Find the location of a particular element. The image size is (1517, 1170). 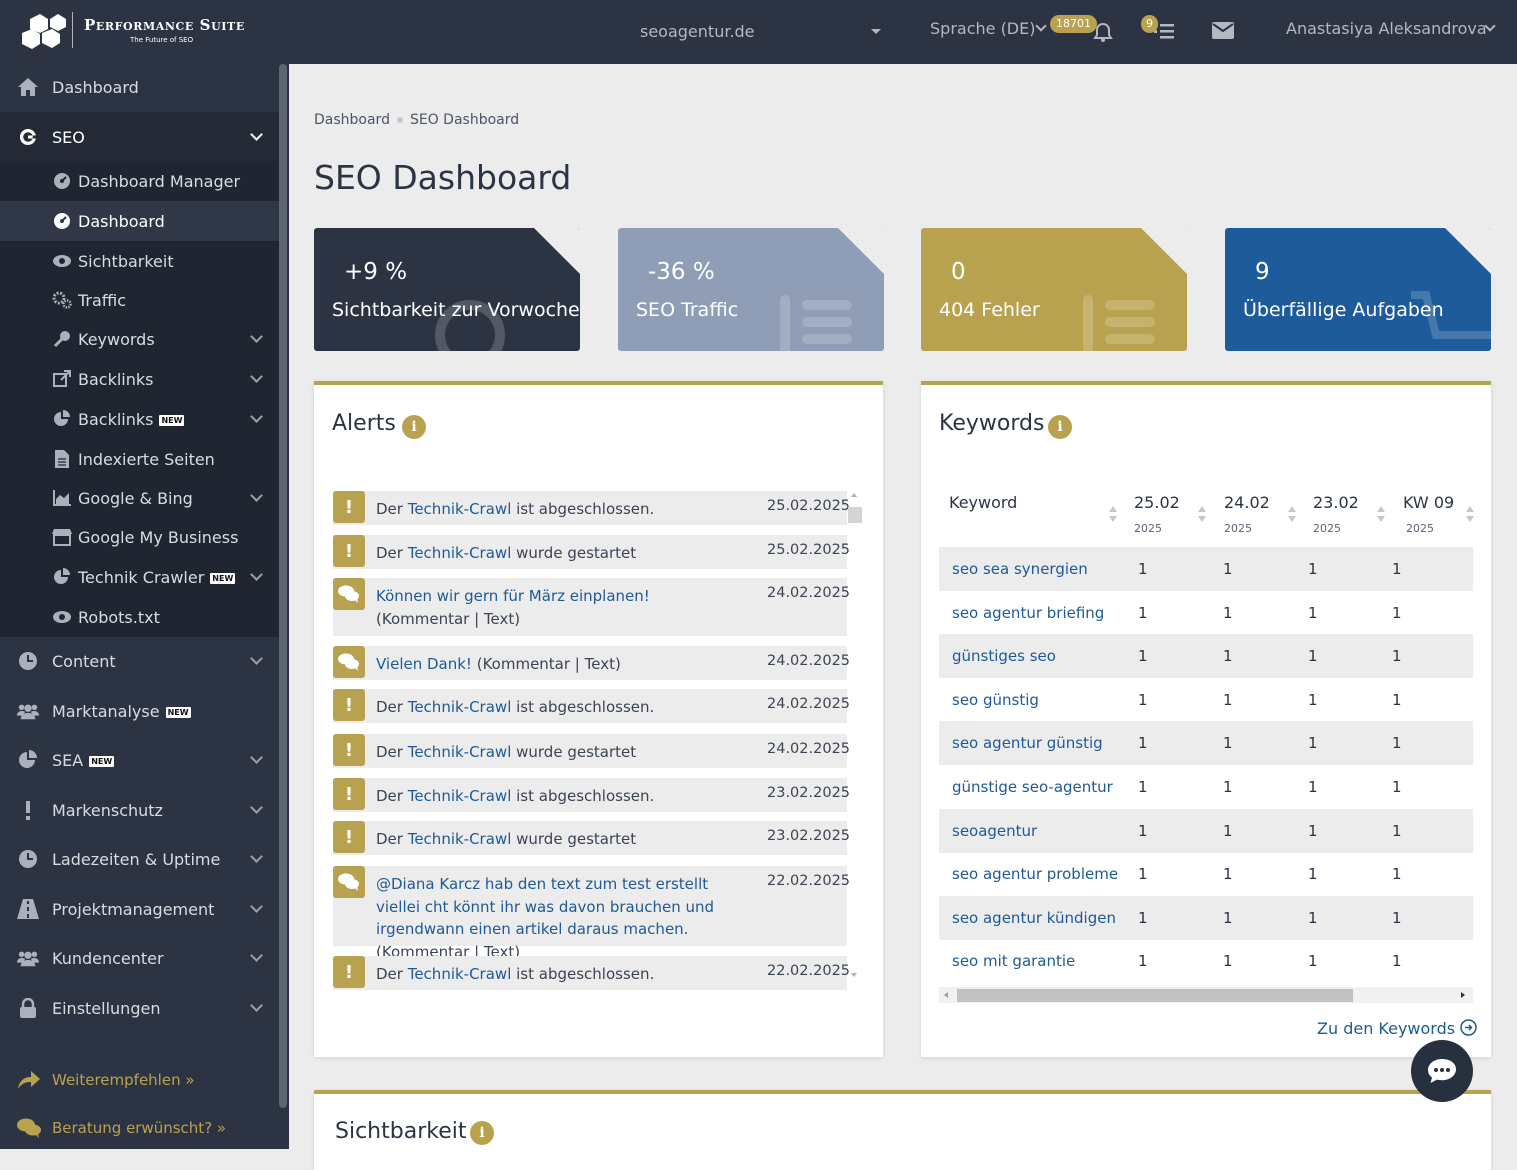

keyword-link: seo agentur briefing is located at coordinates (1028, 613).